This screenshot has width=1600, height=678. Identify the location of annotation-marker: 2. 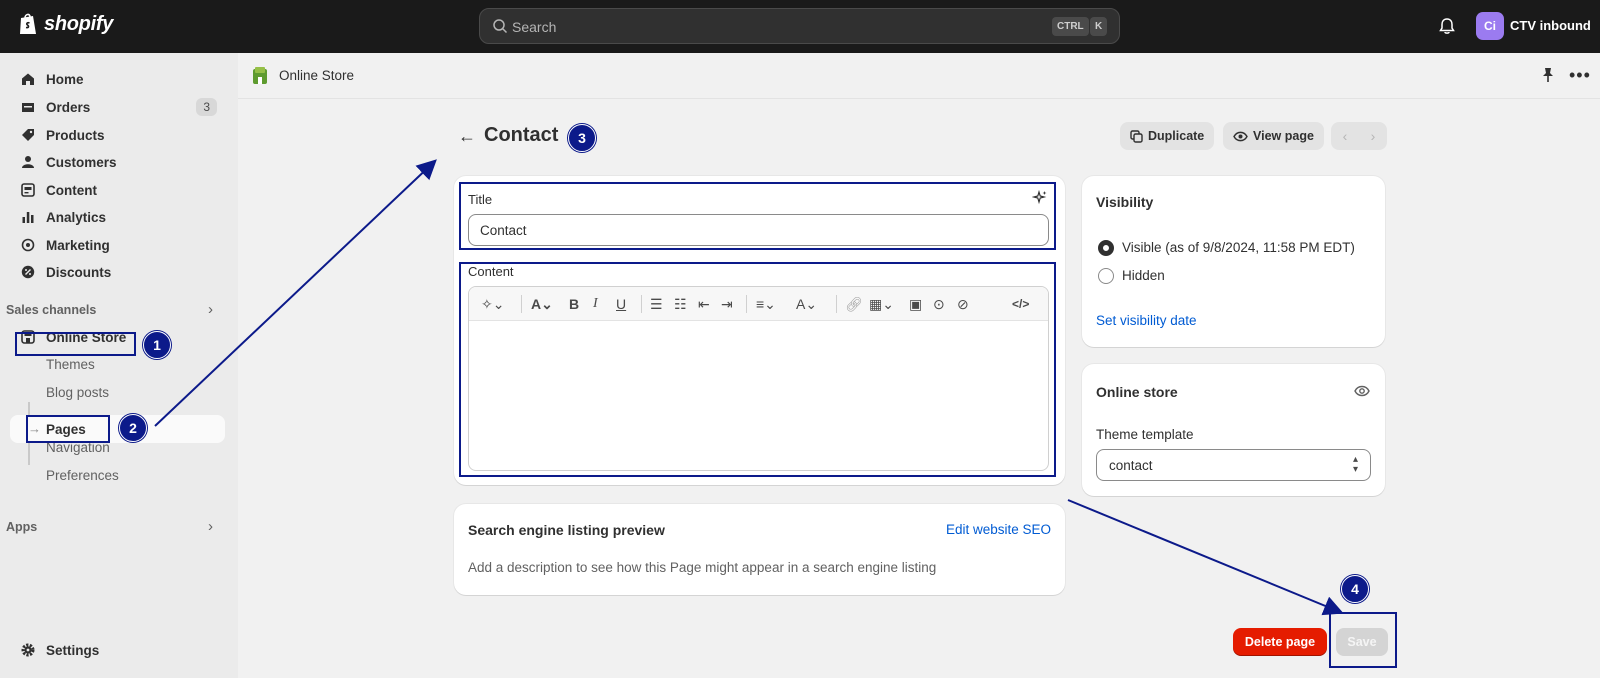
(133, 428).